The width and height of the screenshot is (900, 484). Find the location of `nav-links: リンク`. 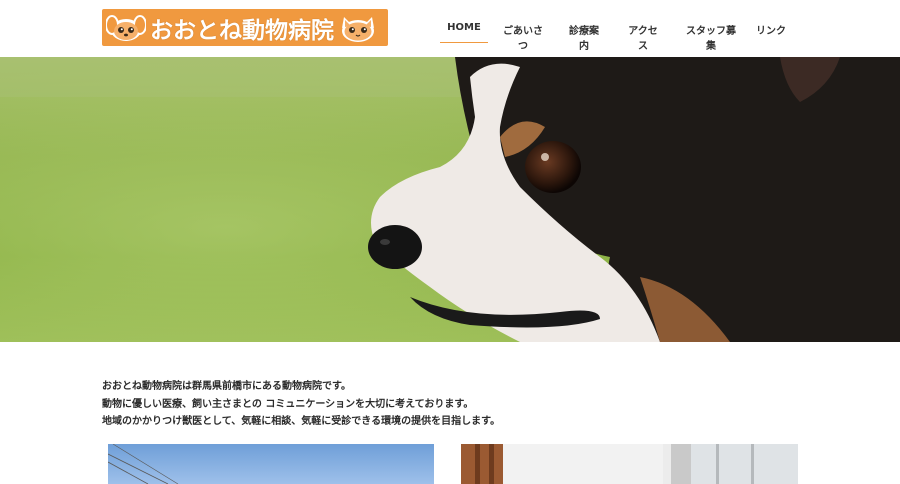

nav-links: リンク is located at coordinates (771, 21).